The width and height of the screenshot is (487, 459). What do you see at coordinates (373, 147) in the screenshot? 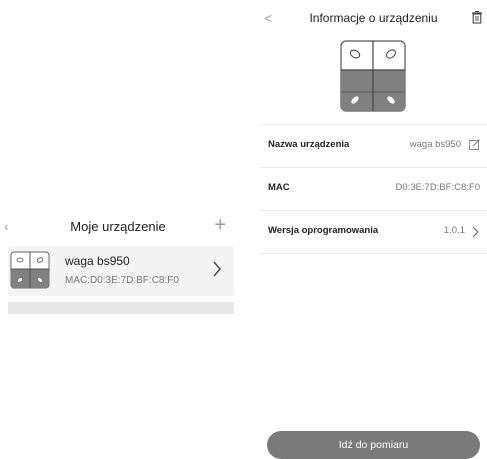
I see `device-name-row: Nazwa urządzenia waga bs950` at bounding box center [373, 147].